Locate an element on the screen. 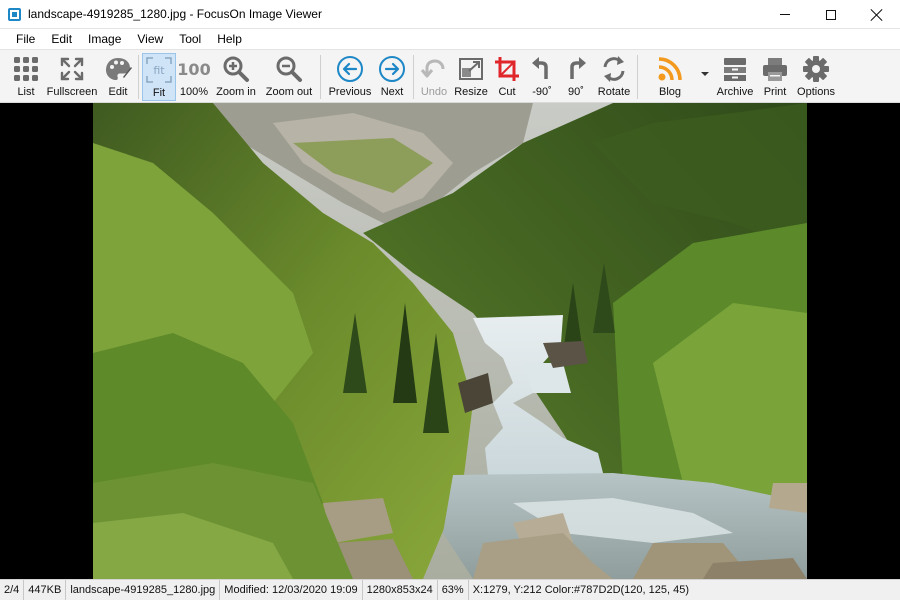  edit-button: Edit is located at coordinates (118, 77).